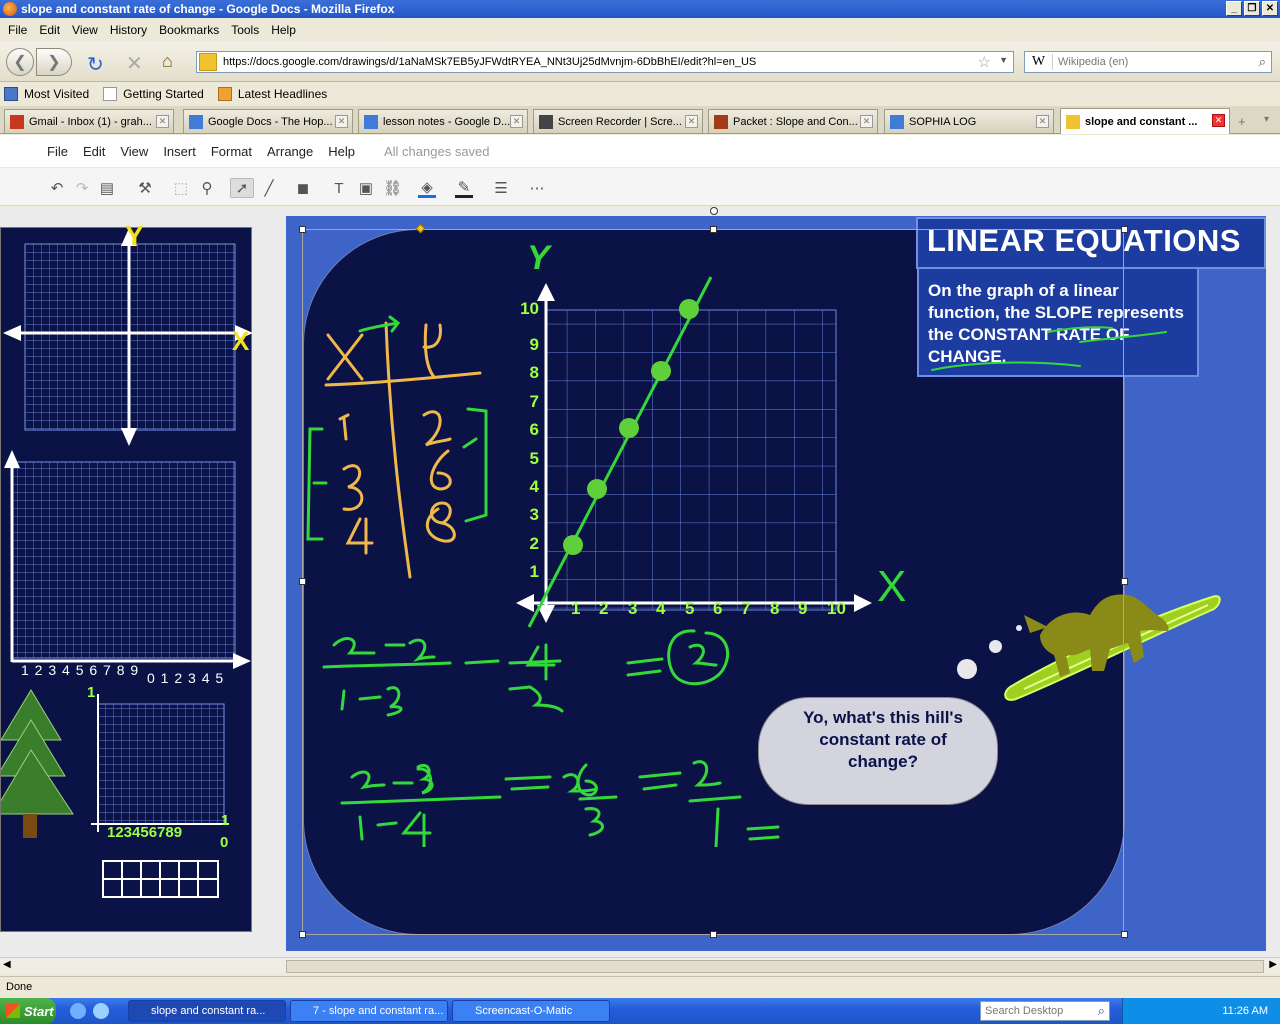 The width and height of the screenshot is (1280, 1024). What do you see at coordinates (54, 62) in the screenshot?
I see `forward-button: ❯` at bounding box center [54, 62].